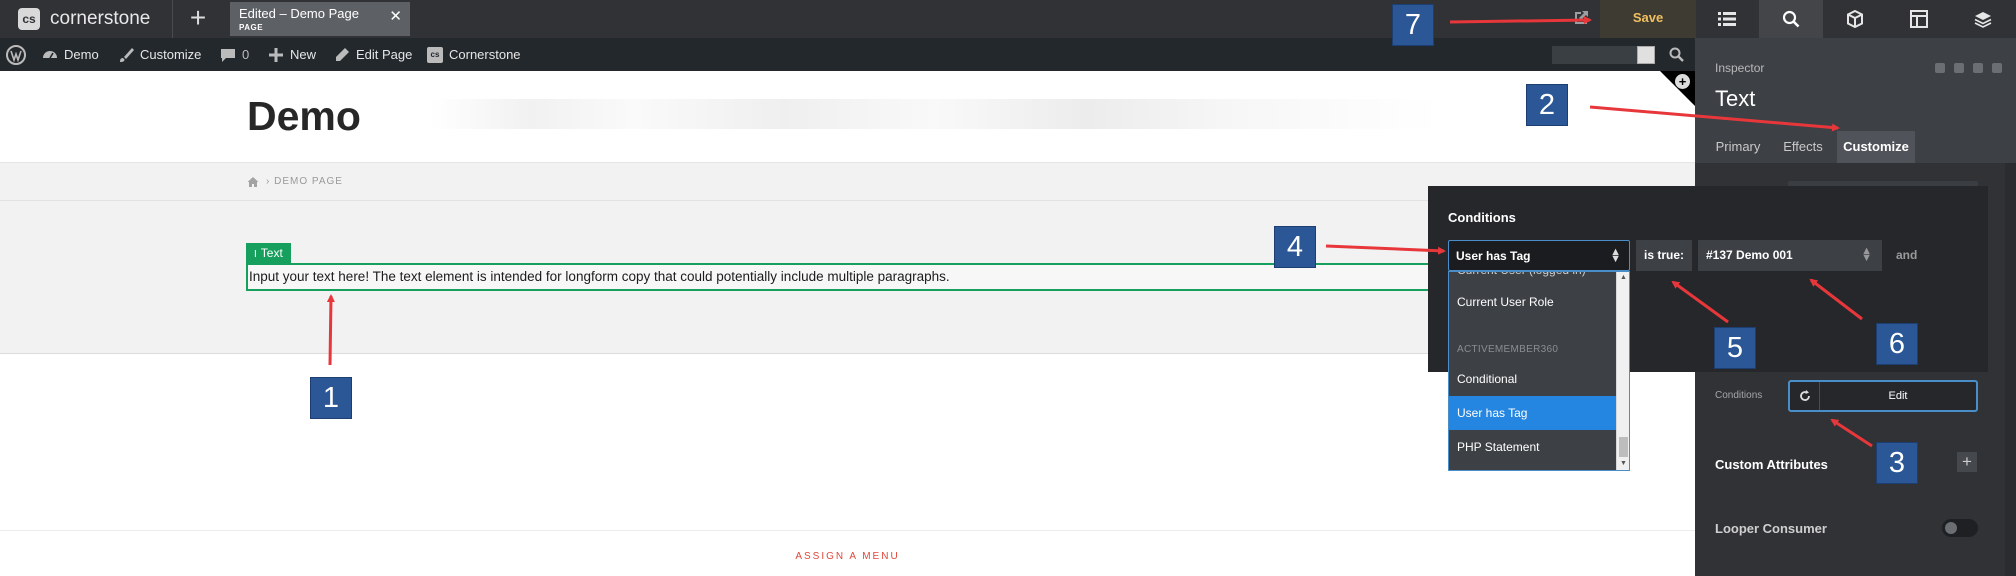 The image size is (2016, 576). Describe the element at coordinates (1997, 68) in the screenshot. I see `settings-icon` at that location.